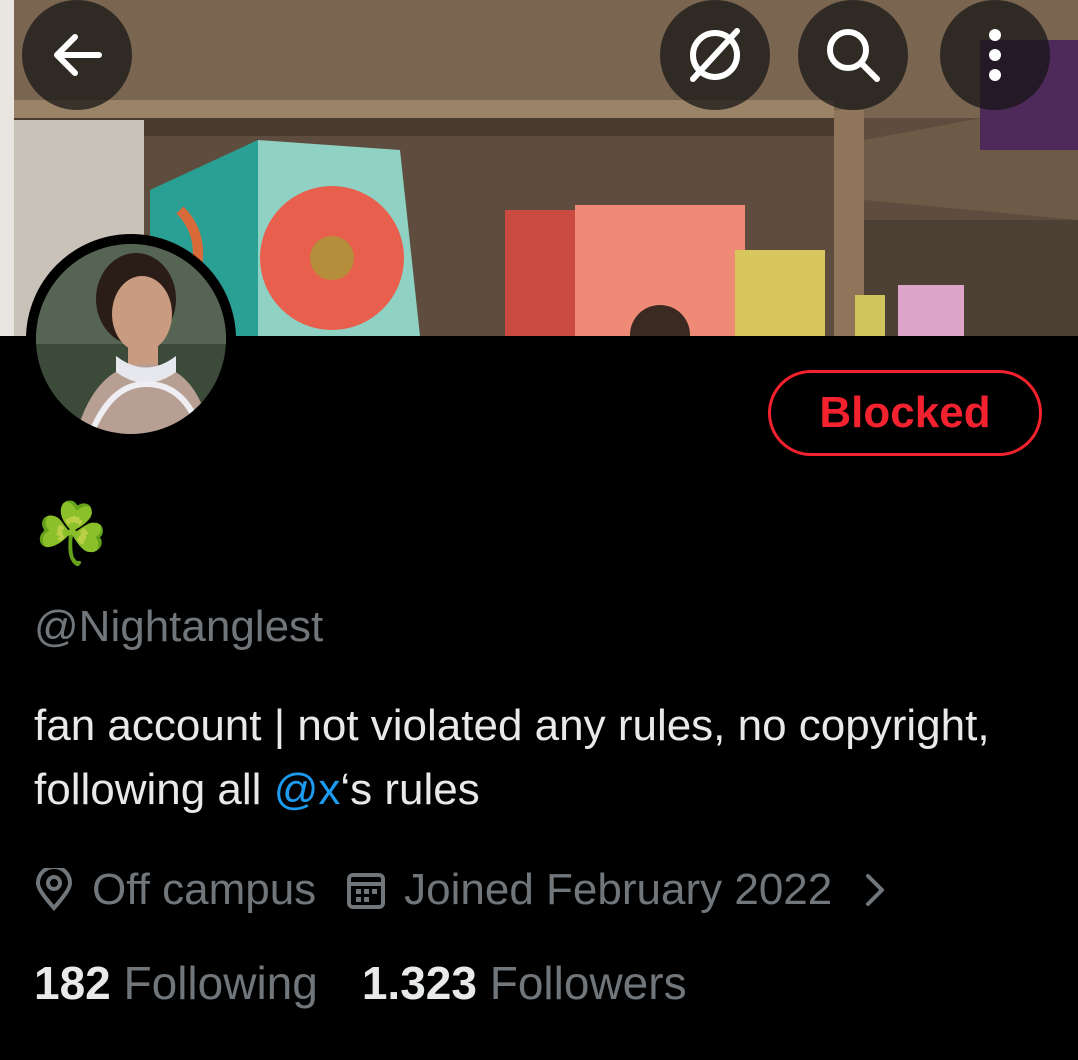  What do you see at coordinates (419, 983) in the screenshot?
I see `followers-count: 1.323` at bounding box center [419, 983].